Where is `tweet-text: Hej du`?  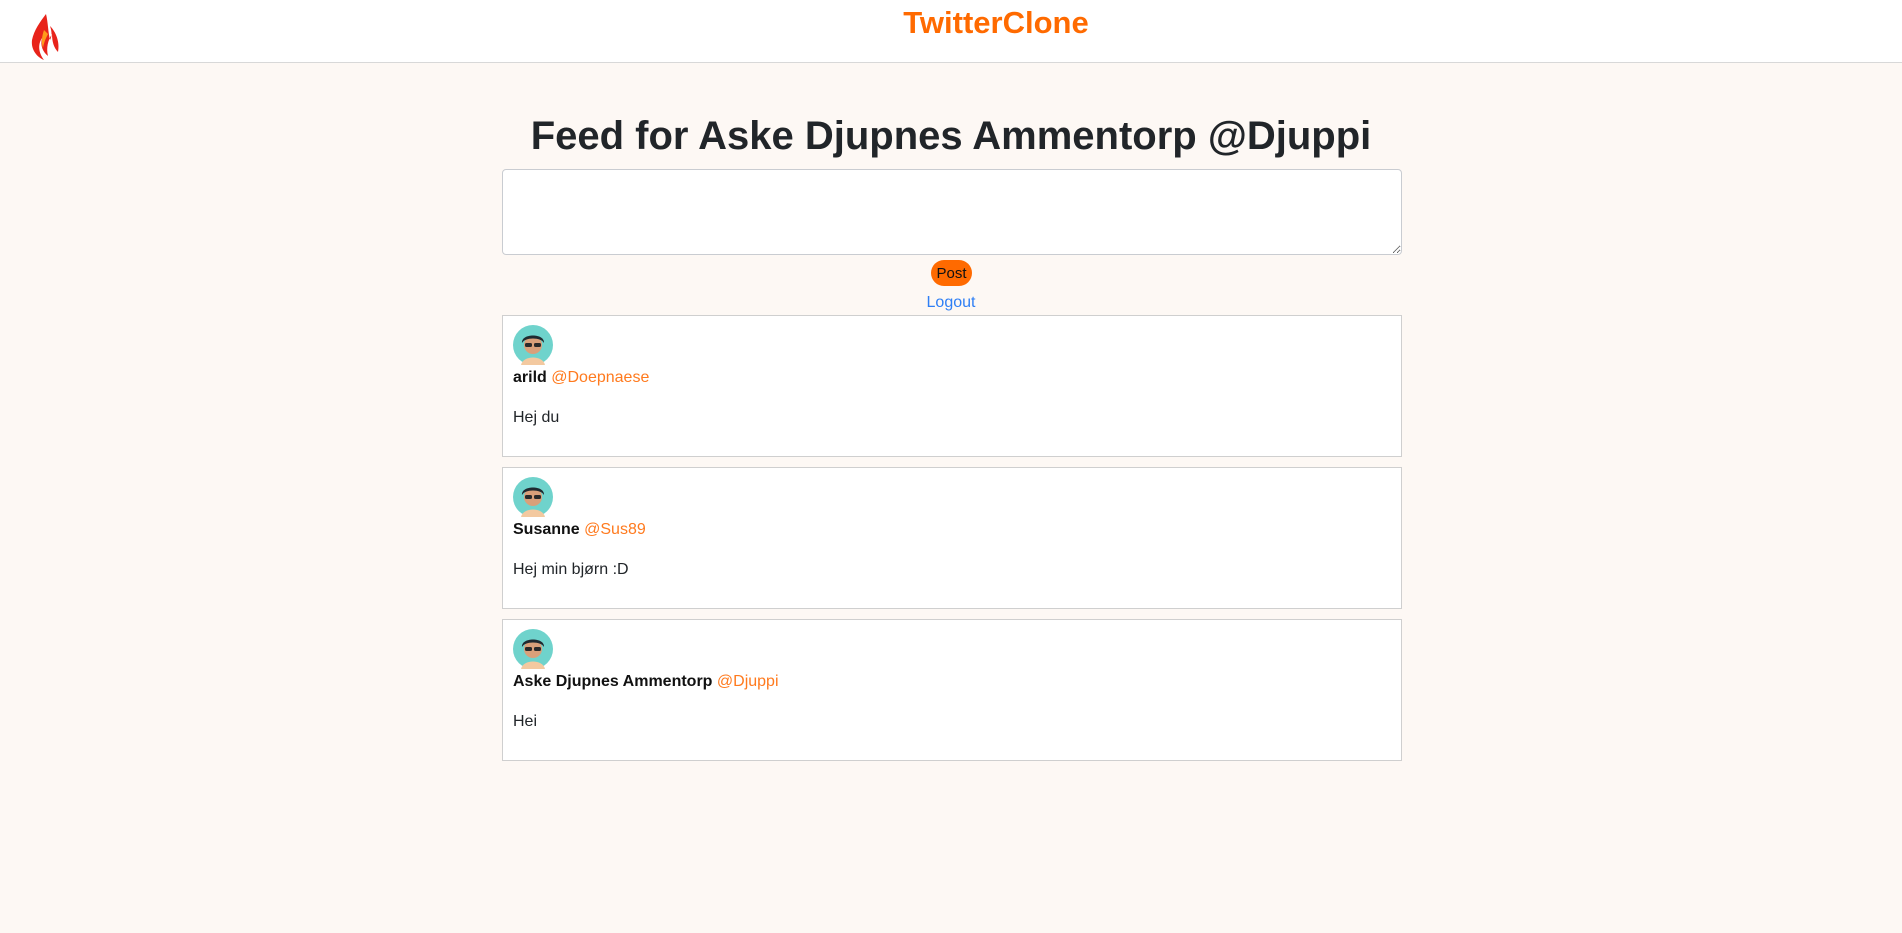 tweet-text: Hej du is located at coordinates (536, 417).